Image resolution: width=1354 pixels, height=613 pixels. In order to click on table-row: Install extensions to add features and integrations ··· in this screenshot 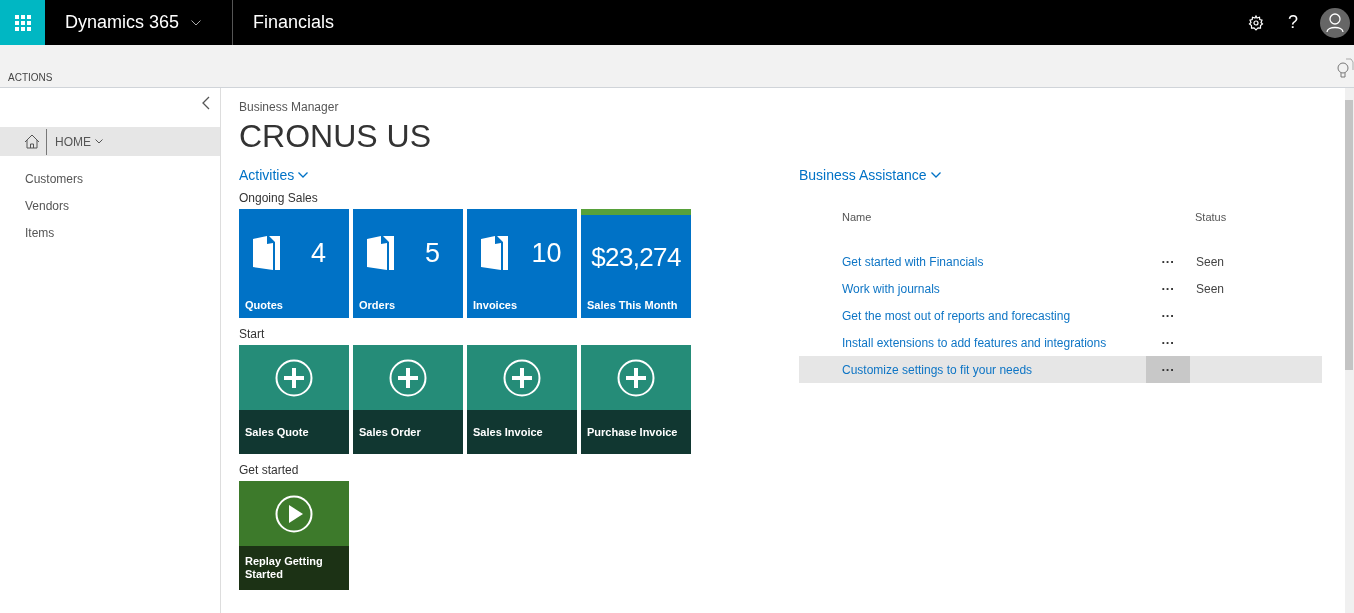, I will do `click(1060, 342)`.